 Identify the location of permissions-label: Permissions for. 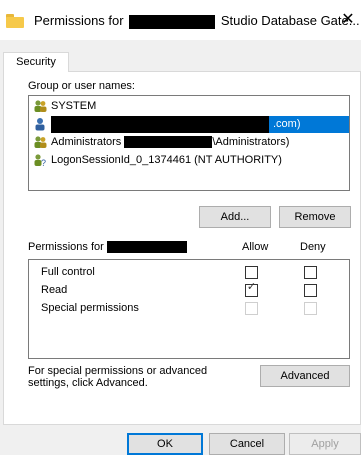
(107, 247).